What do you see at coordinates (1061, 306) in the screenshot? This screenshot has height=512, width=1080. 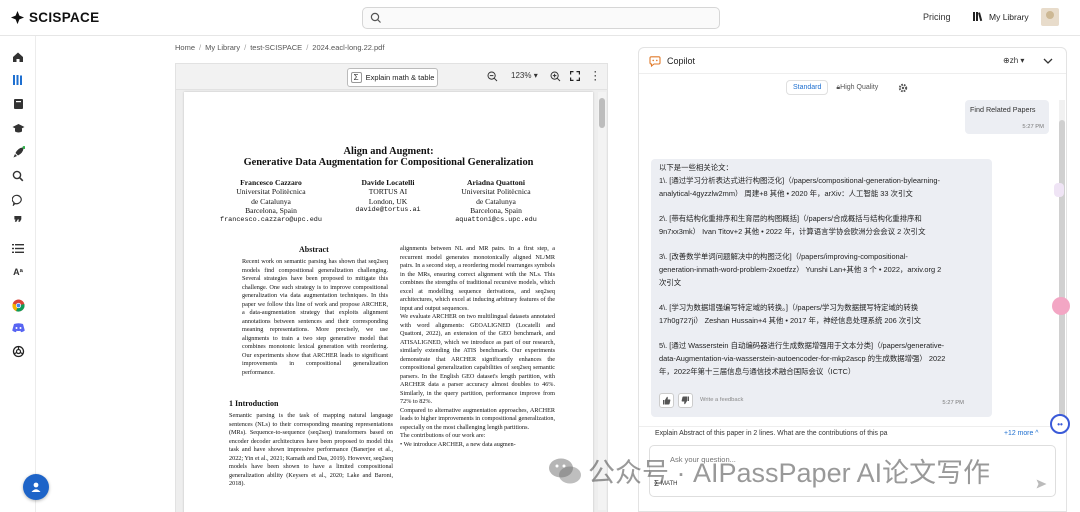 I see `floating-assistant-icon` at bounding box center [1061, 306].